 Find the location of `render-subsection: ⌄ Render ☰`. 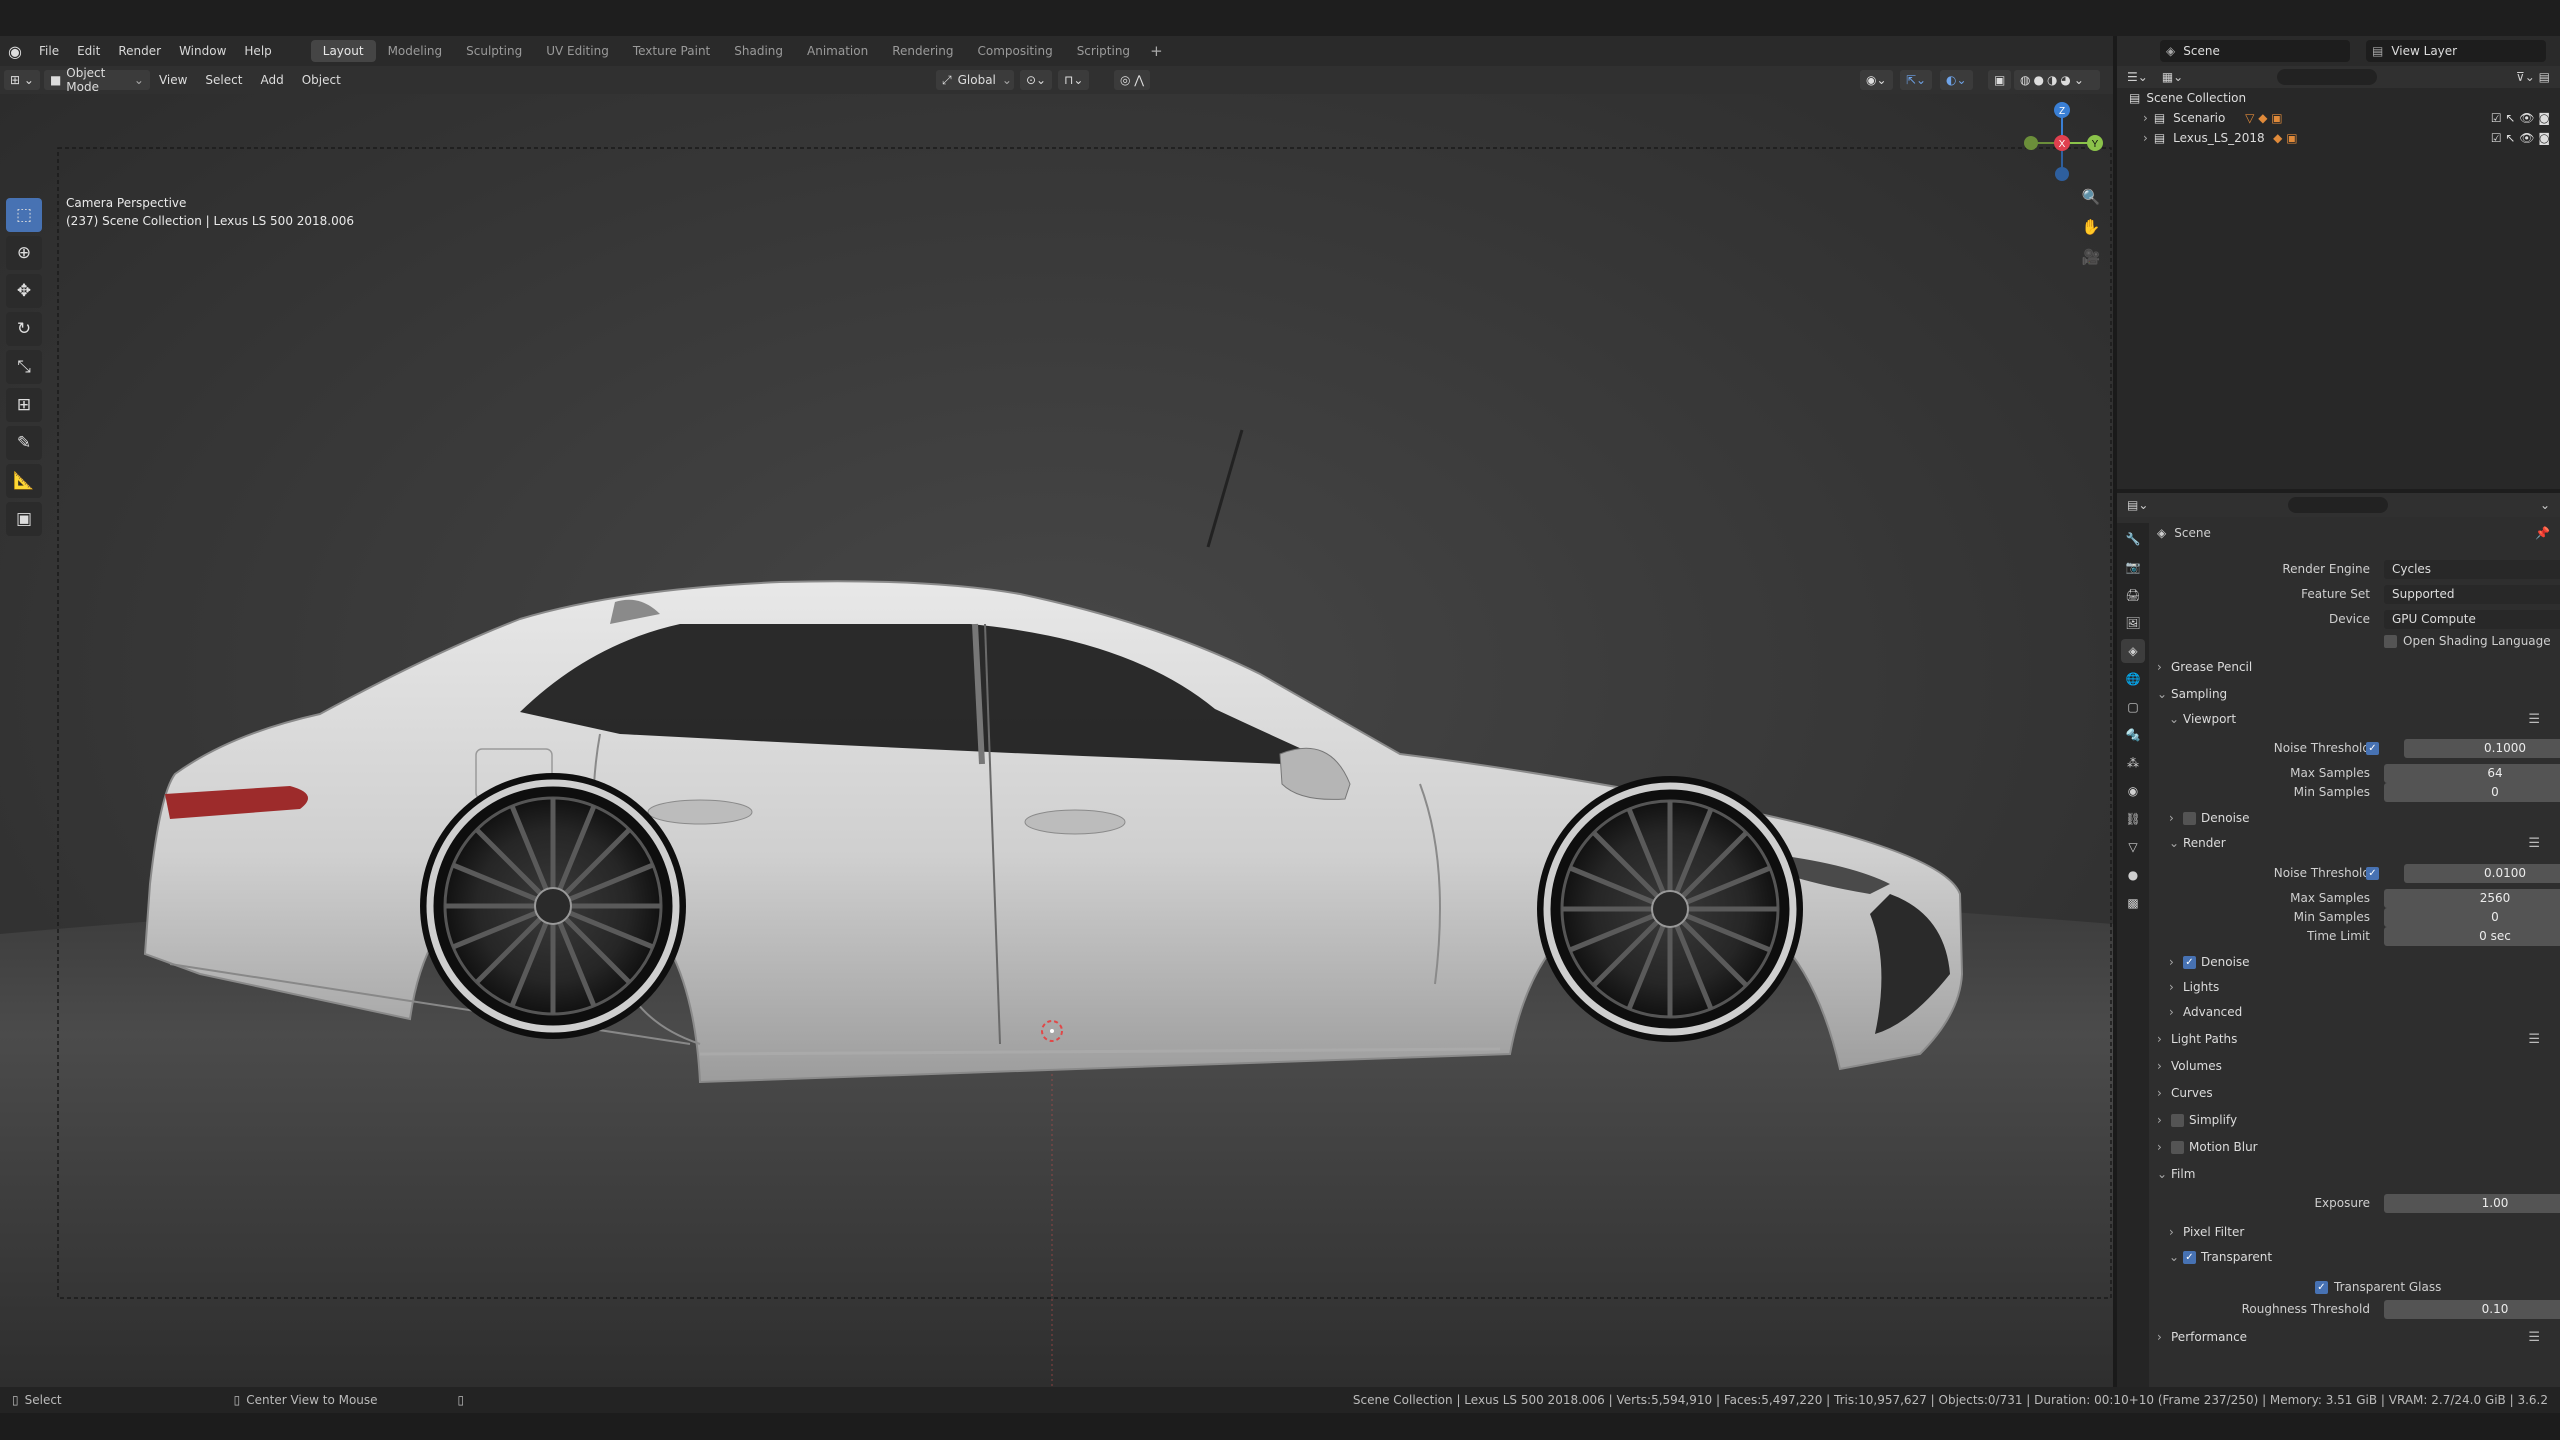

render-subsection: ⌄ Render ☰ is located at coordinates (2354, 843).